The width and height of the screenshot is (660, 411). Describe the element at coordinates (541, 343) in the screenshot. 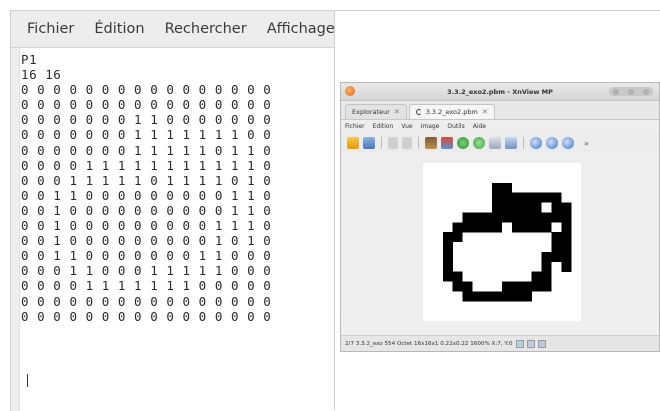

I see `zoom-large-icon` at that location.